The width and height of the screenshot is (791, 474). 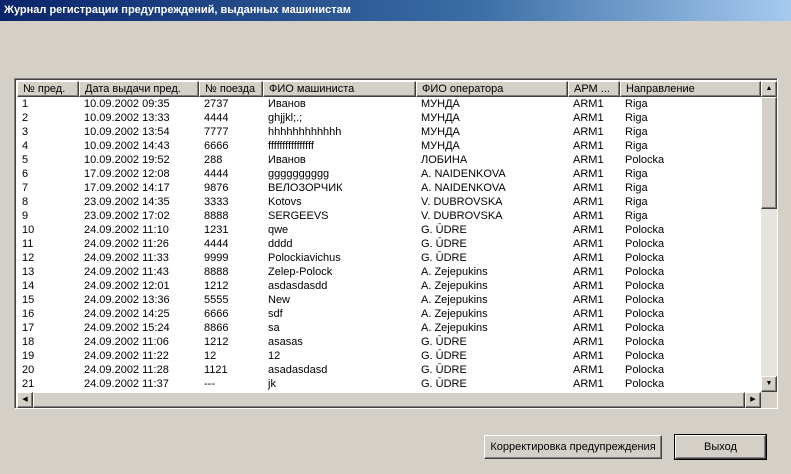 What do you see at coordinates (279, 300) in the screenshot?
I see `col-driver-name: New` at bounding box center [279, 300].